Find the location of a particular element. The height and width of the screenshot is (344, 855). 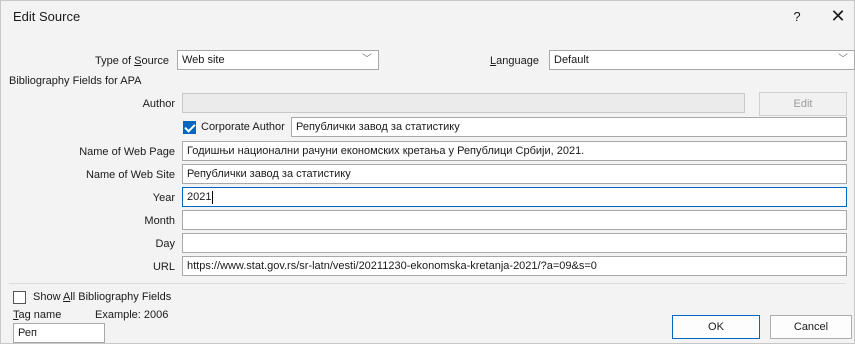

type-of-source-label-pre: Type of is located at coordinates (114, 61).